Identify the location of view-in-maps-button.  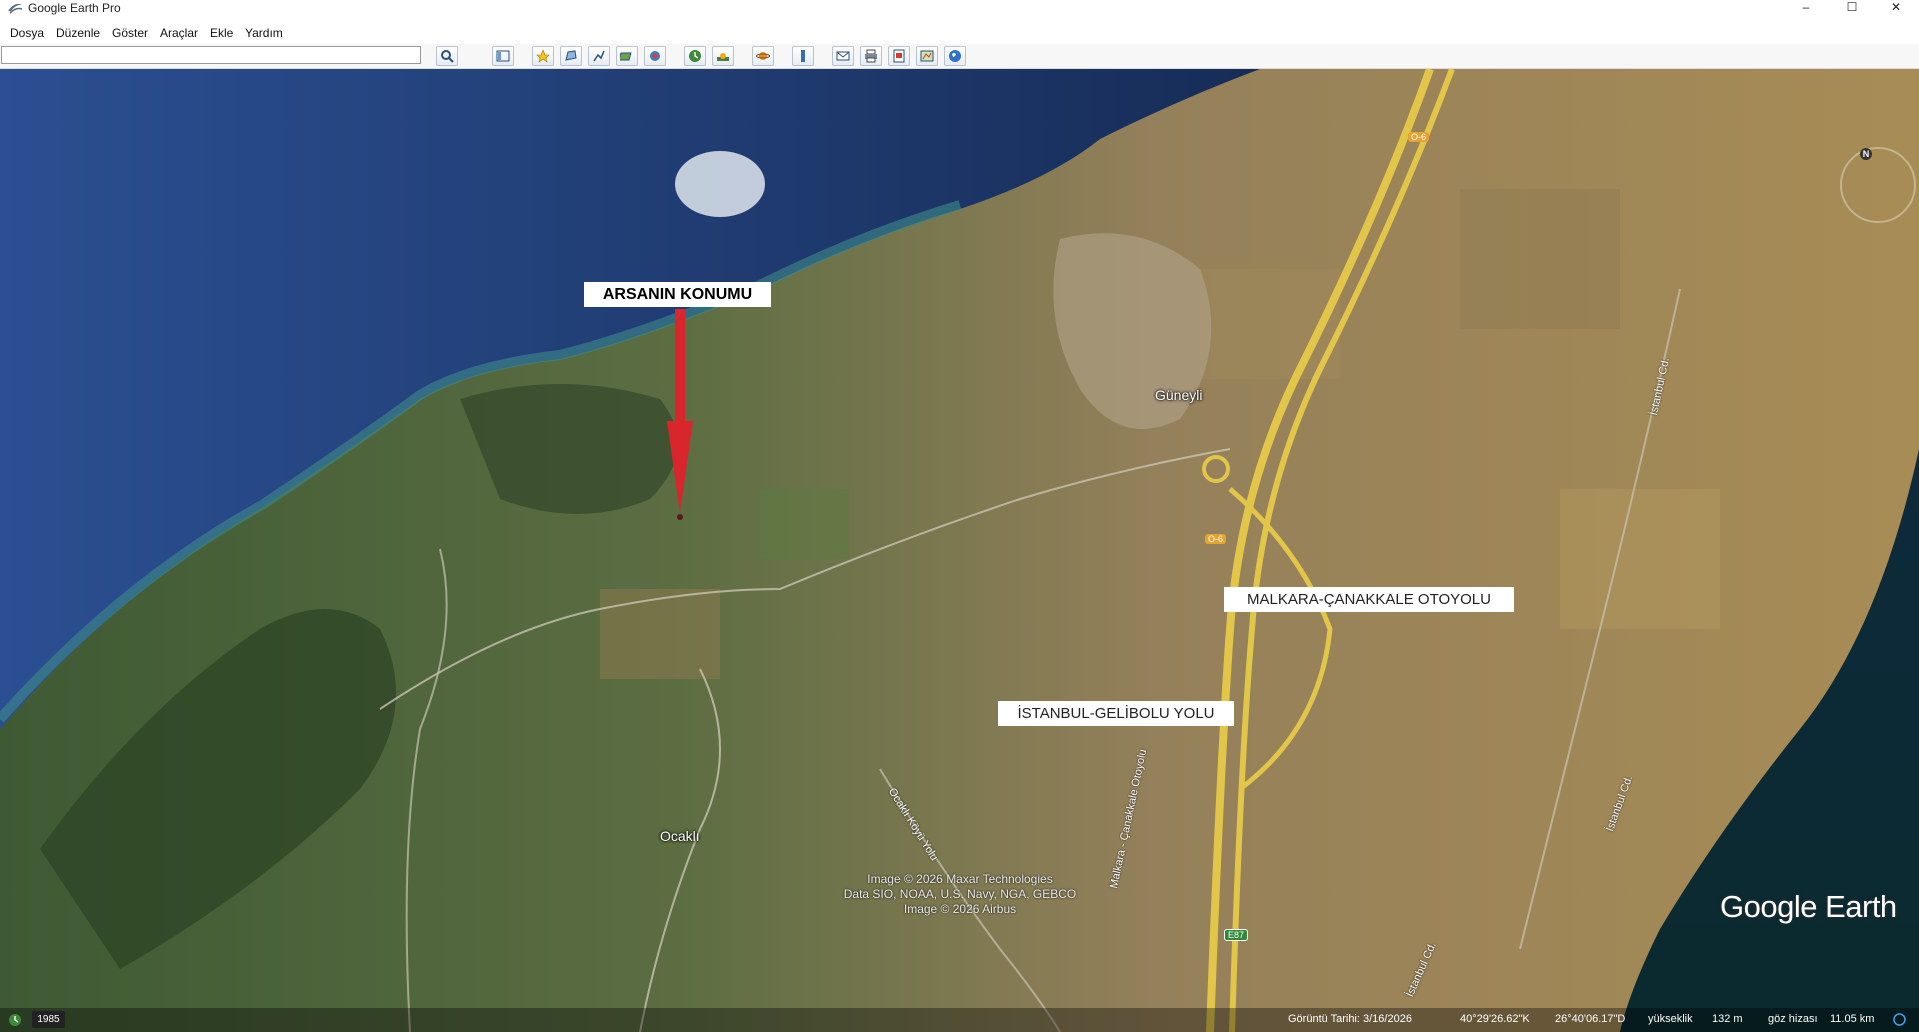
(927, 56).